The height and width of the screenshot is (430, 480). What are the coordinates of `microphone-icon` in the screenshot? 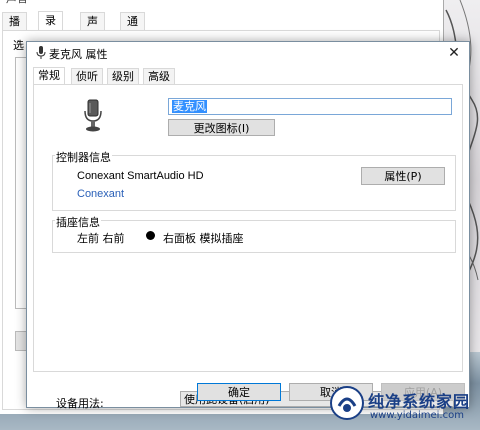 It's located at (93, 117).